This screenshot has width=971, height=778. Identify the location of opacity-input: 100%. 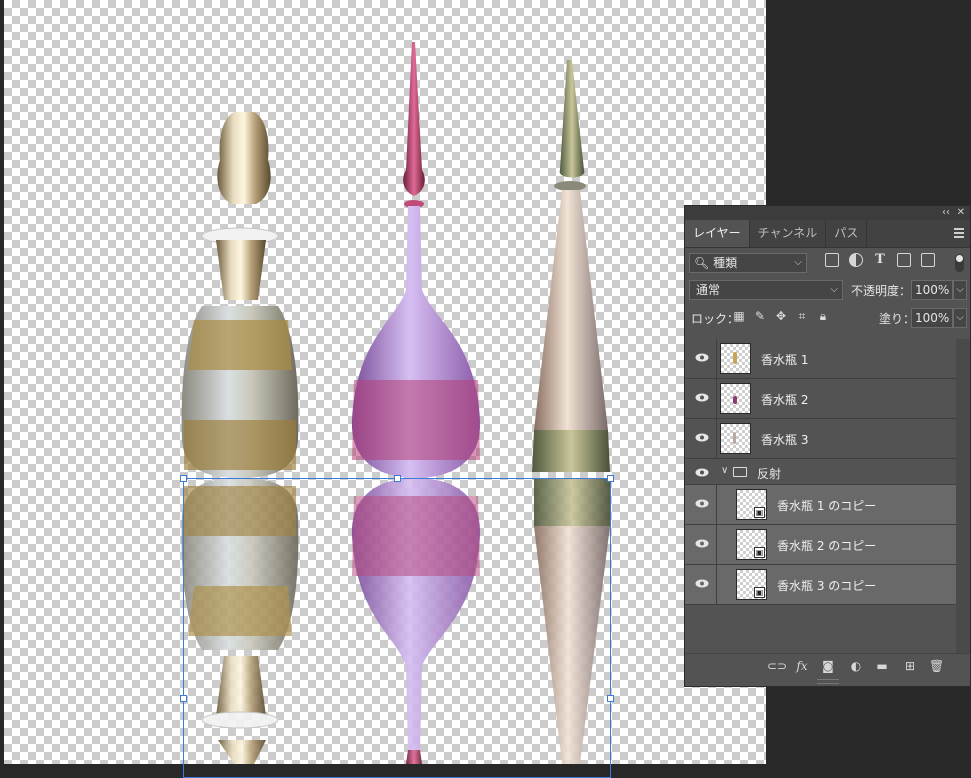
(932, 290).